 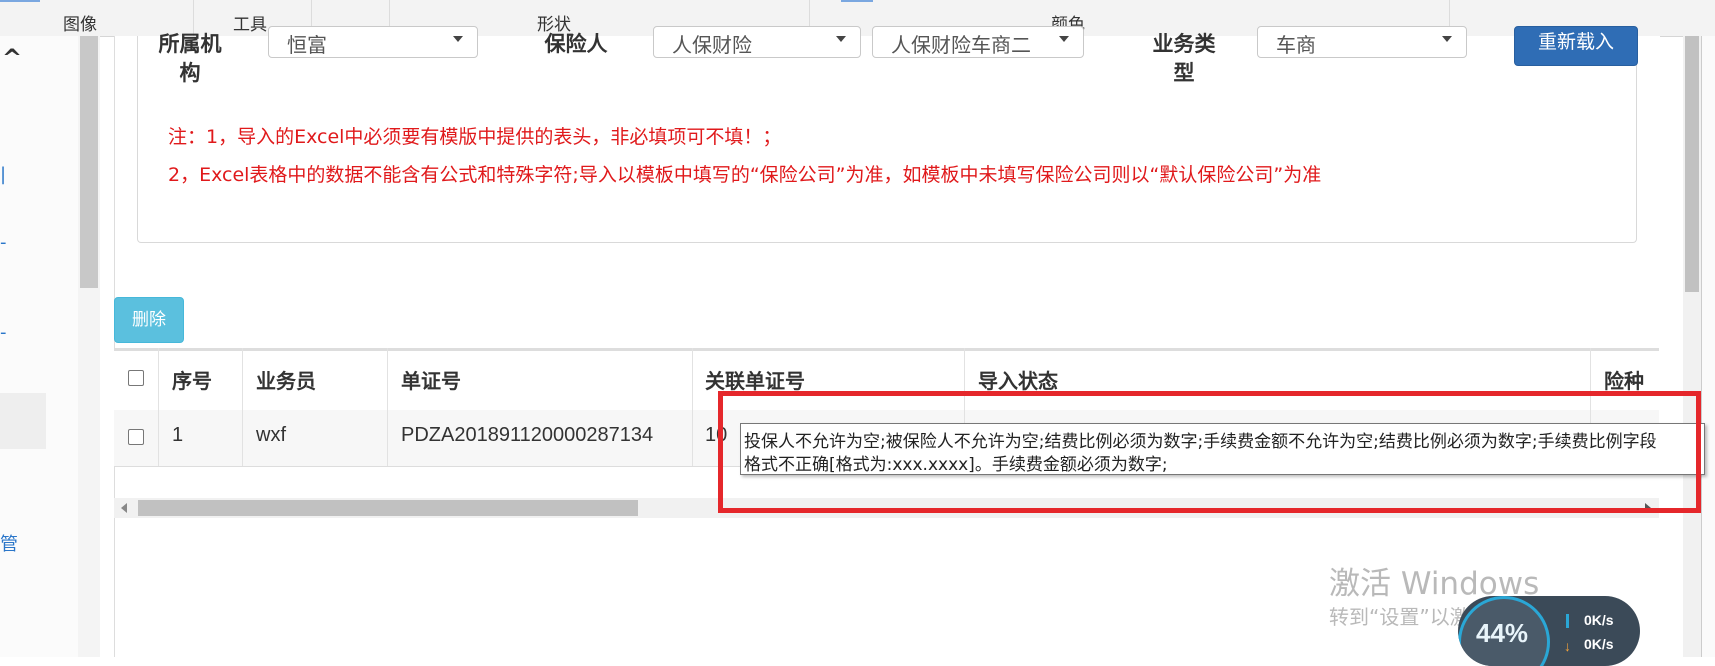 I want to click on cpu-percent: 44%, so click(x=1502, y=633).